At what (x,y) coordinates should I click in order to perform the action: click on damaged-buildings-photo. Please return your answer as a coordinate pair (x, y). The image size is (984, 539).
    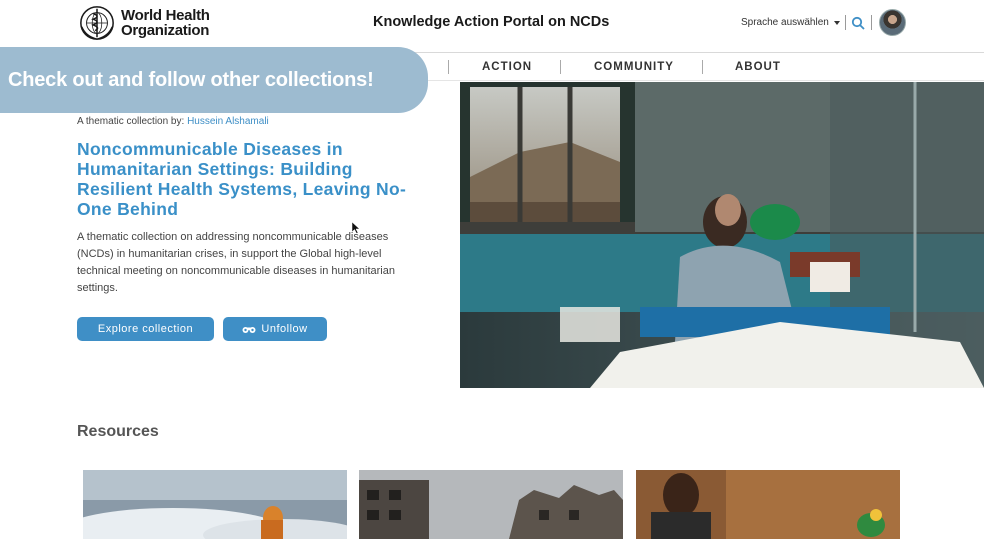
    Looking at the image, I should click on (491, 504).